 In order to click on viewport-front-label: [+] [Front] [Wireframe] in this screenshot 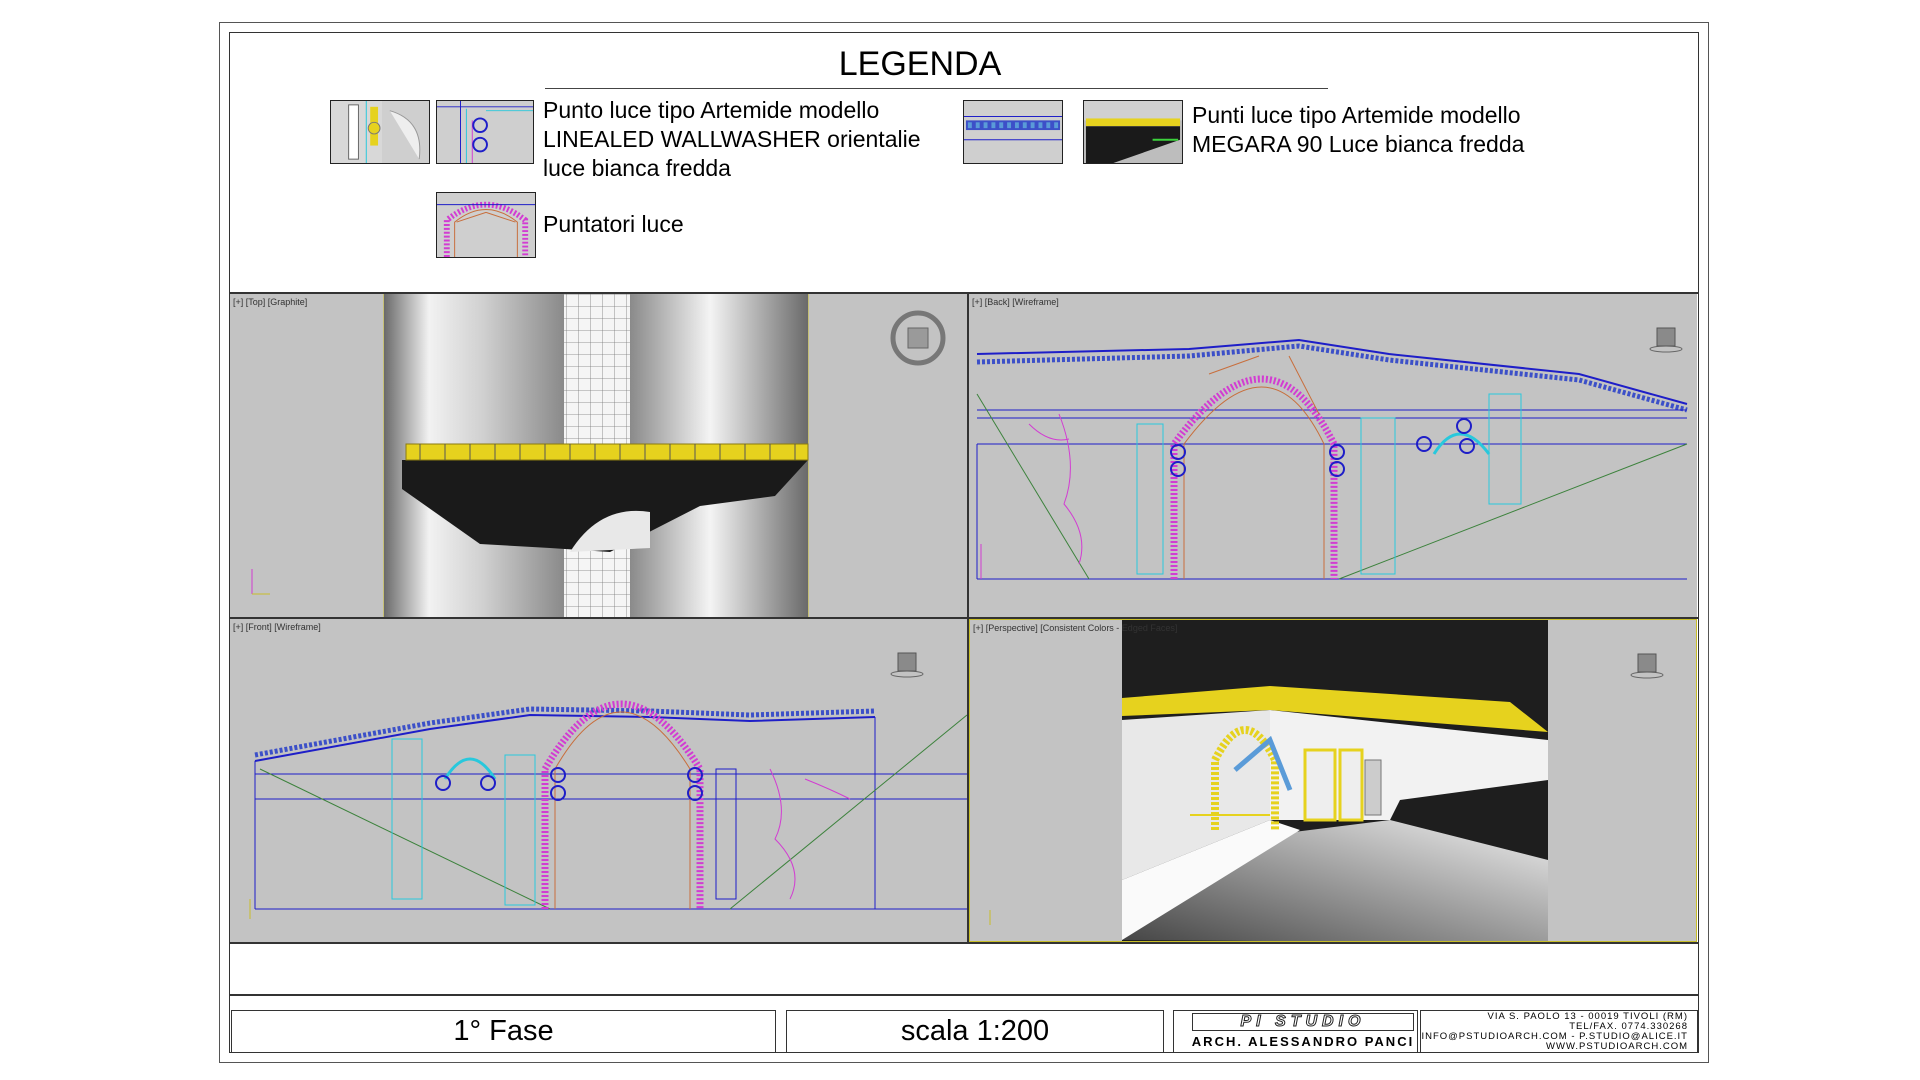, I will do `click(277, 627)`.